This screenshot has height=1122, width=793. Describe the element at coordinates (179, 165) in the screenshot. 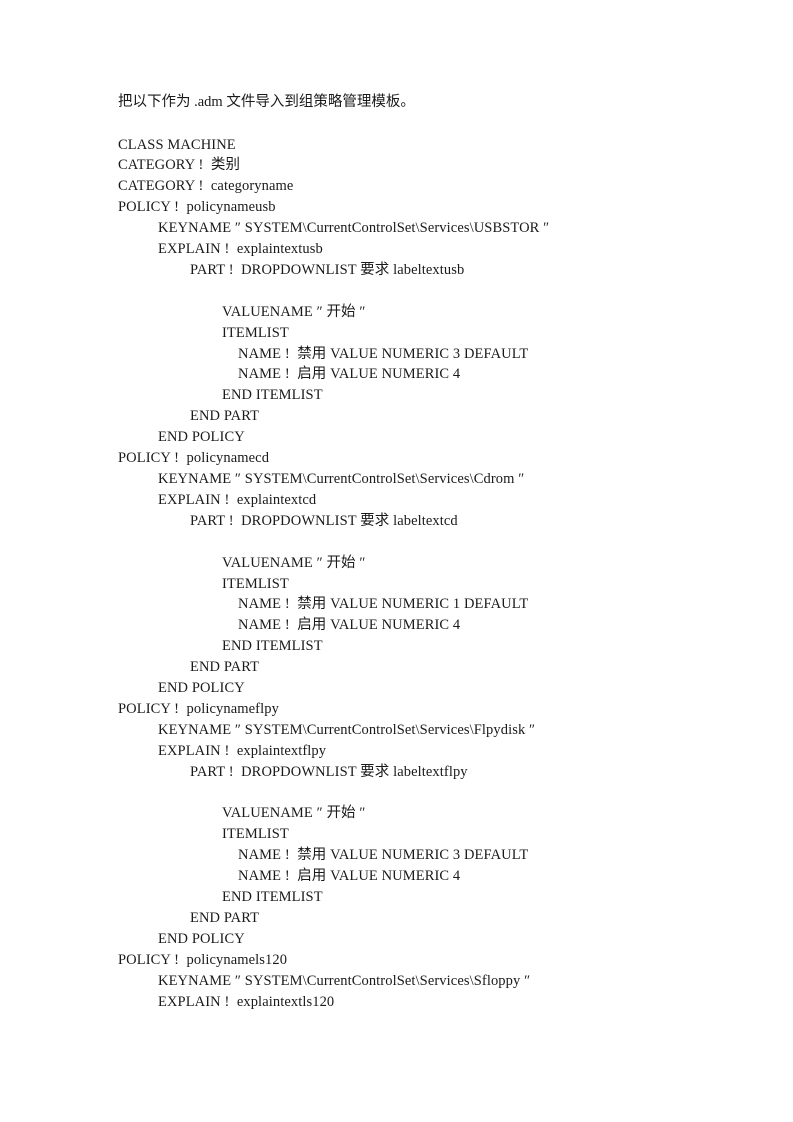

I see `code-line: CATEGORY ! 类别` at that location.